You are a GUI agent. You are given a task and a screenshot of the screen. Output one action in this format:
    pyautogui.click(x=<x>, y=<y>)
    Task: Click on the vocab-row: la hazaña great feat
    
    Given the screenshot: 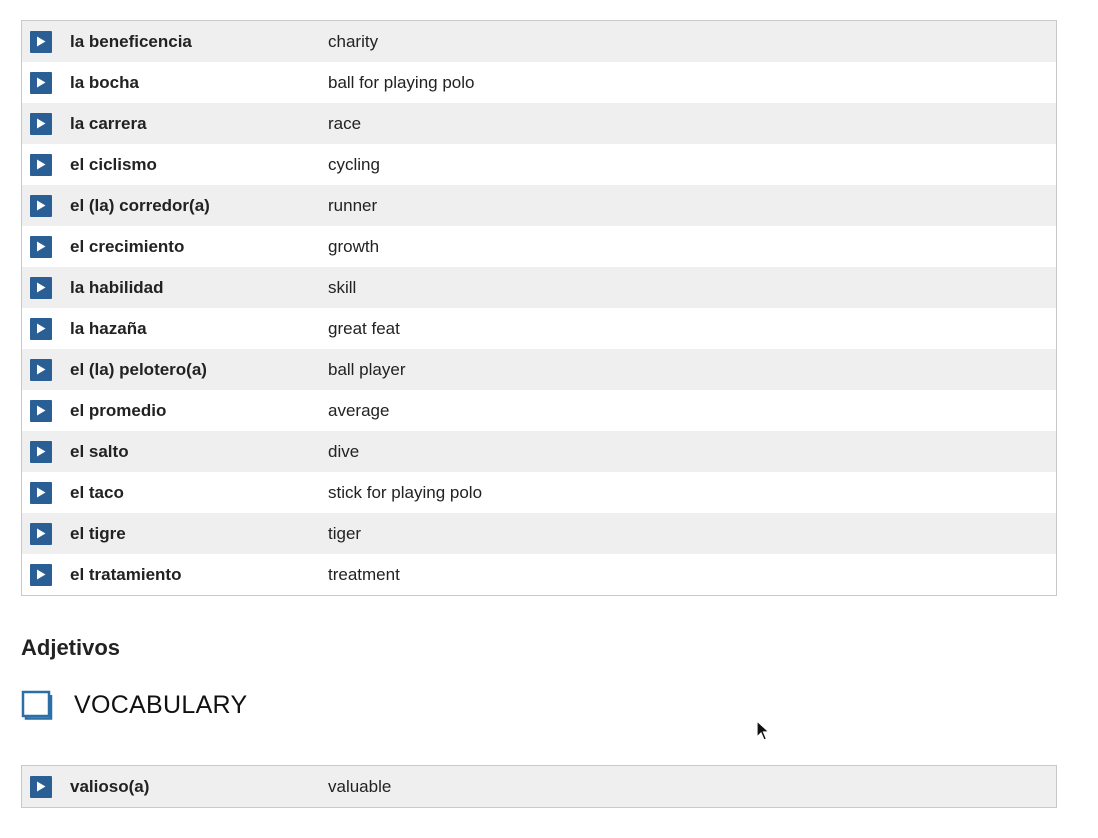 What is the action you would take?
    pyautogui.click(x=539, y=328)
    